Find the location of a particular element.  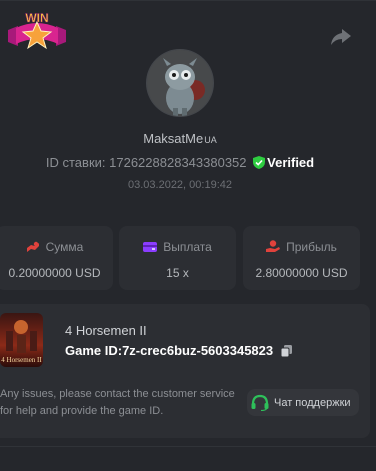

stat-head-payout: Выплата is located at coordinates (177, 247).